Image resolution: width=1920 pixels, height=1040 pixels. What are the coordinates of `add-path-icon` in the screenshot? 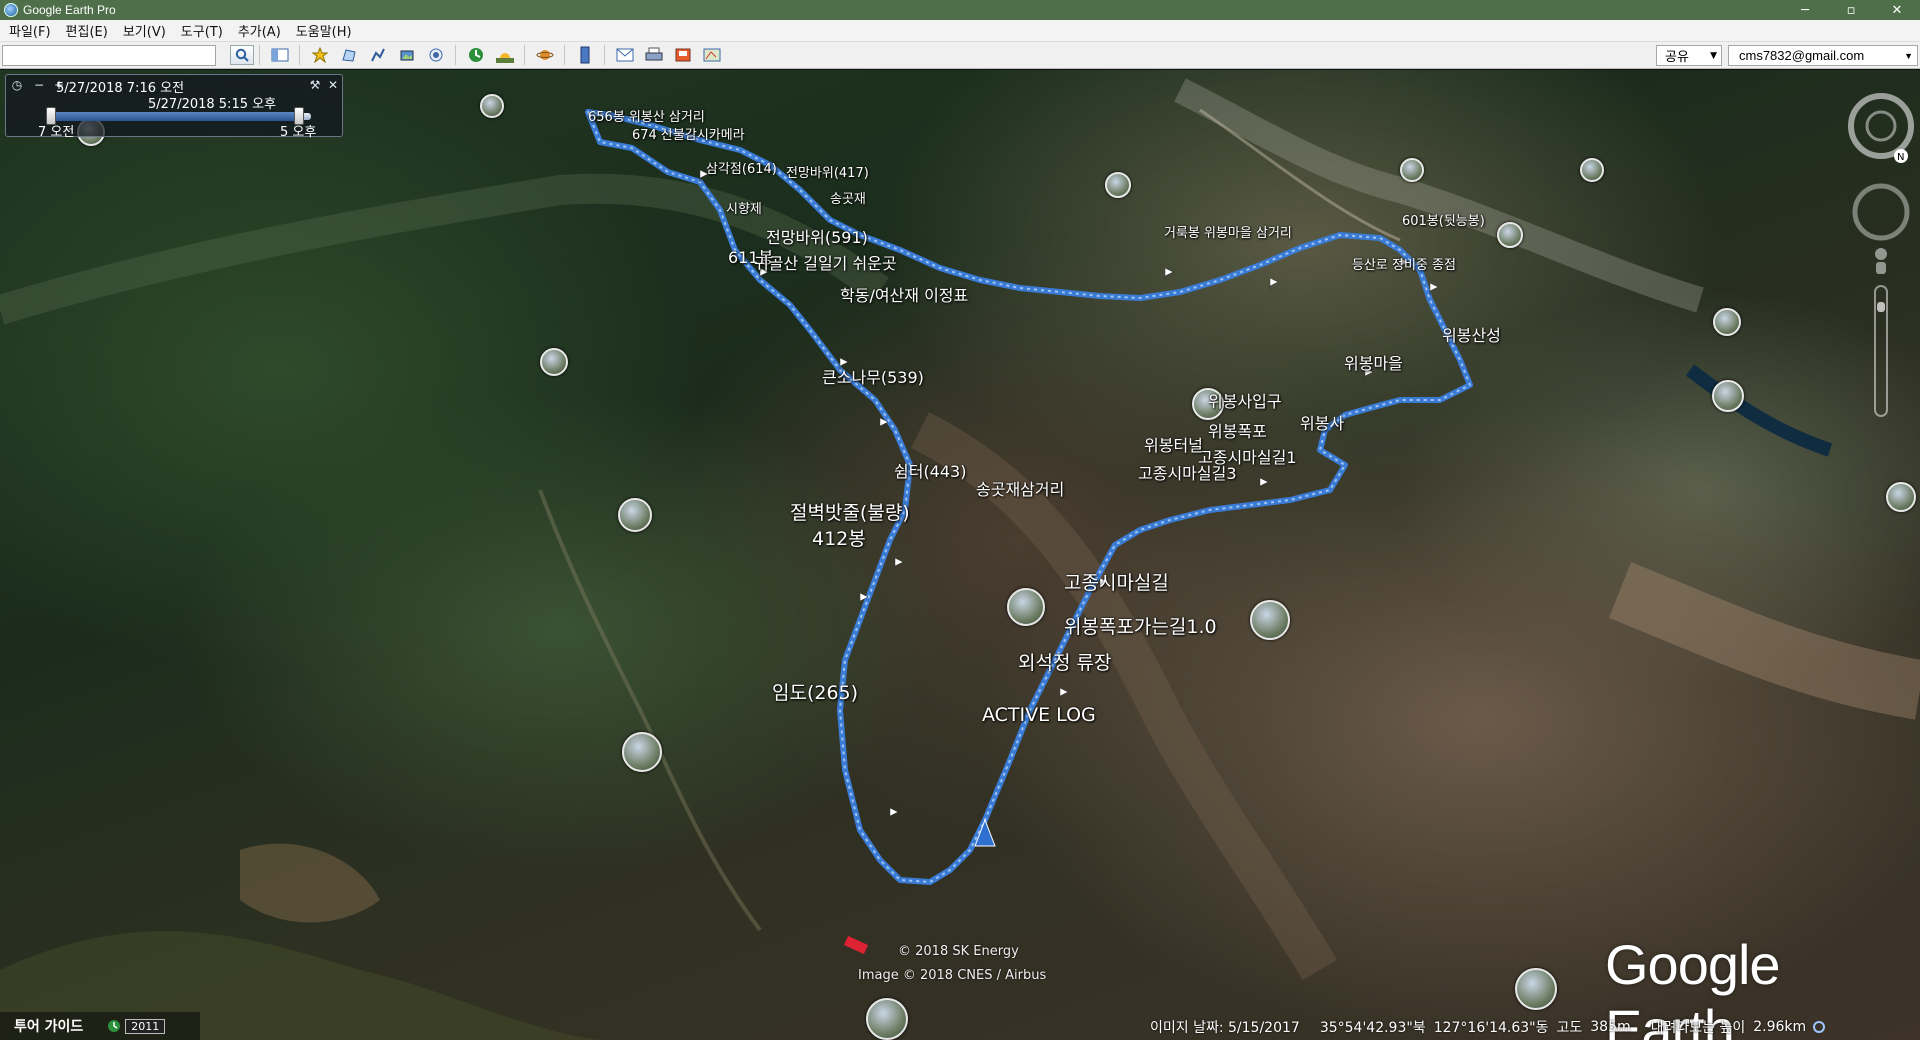 It's located at (377, 55).